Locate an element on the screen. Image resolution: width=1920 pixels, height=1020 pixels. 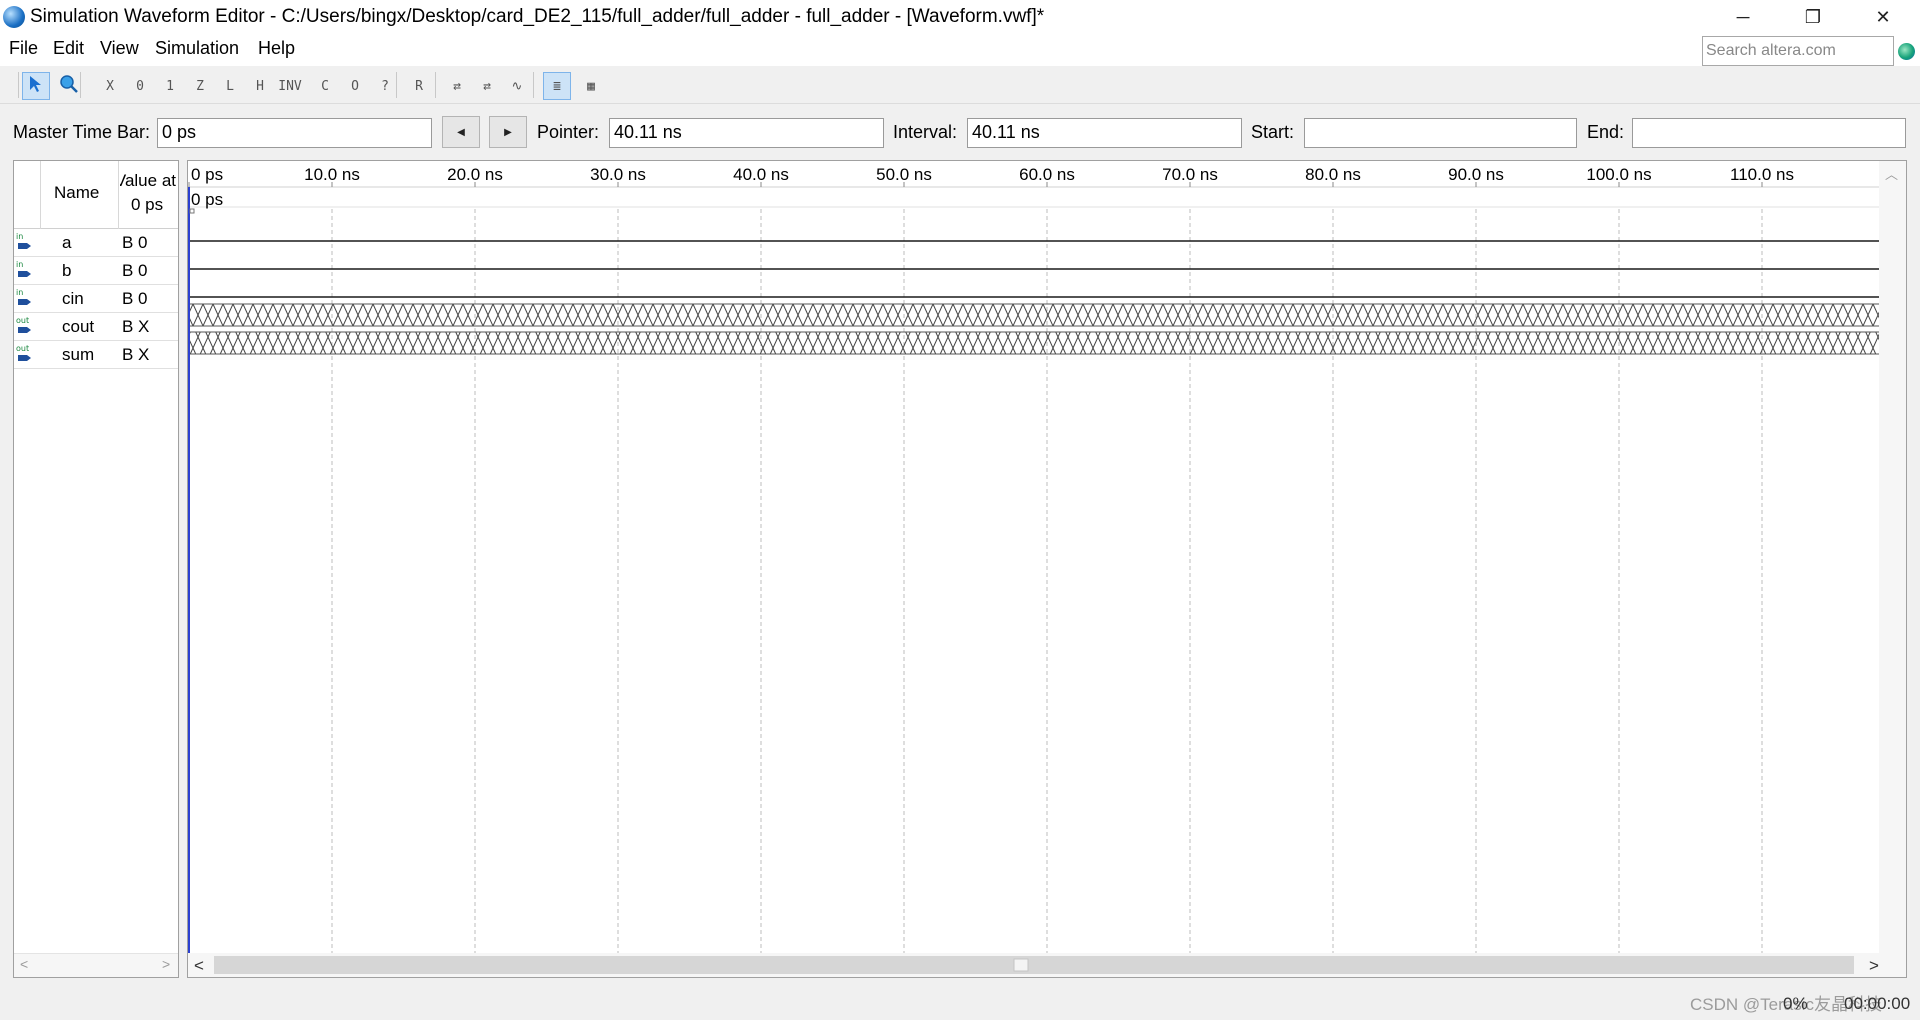
signal-name: a is located at coordinates (67, 242).